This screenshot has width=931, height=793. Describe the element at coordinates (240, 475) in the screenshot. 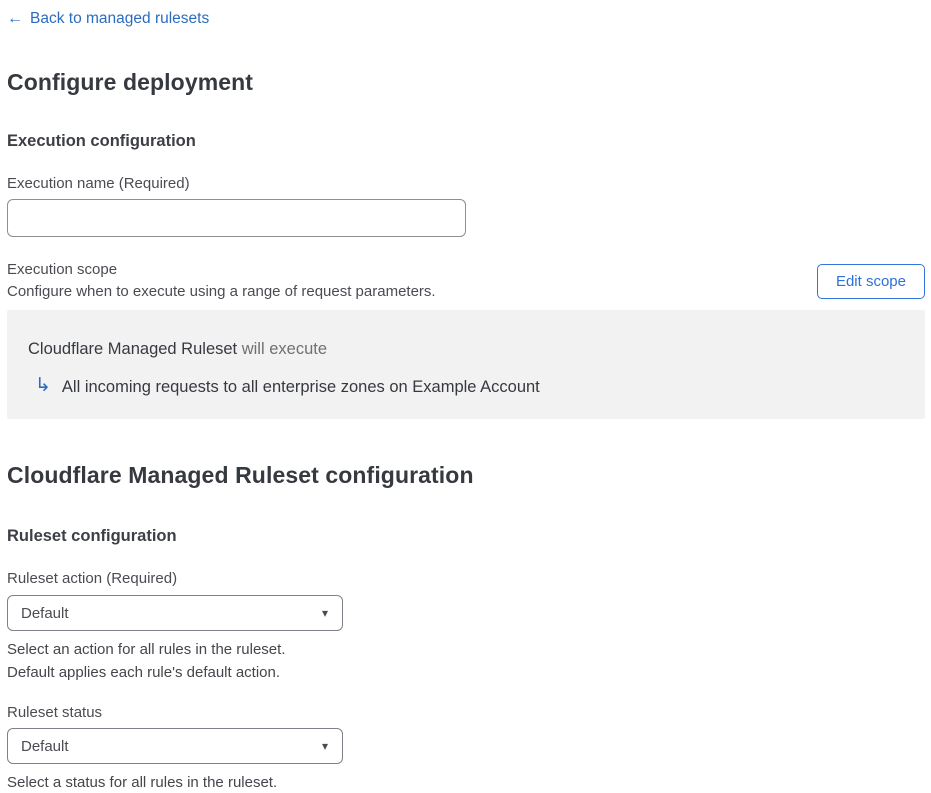

I see `ruleset-configuration-page-title: Cloudflare Managed Ruleset configuration` at that location.